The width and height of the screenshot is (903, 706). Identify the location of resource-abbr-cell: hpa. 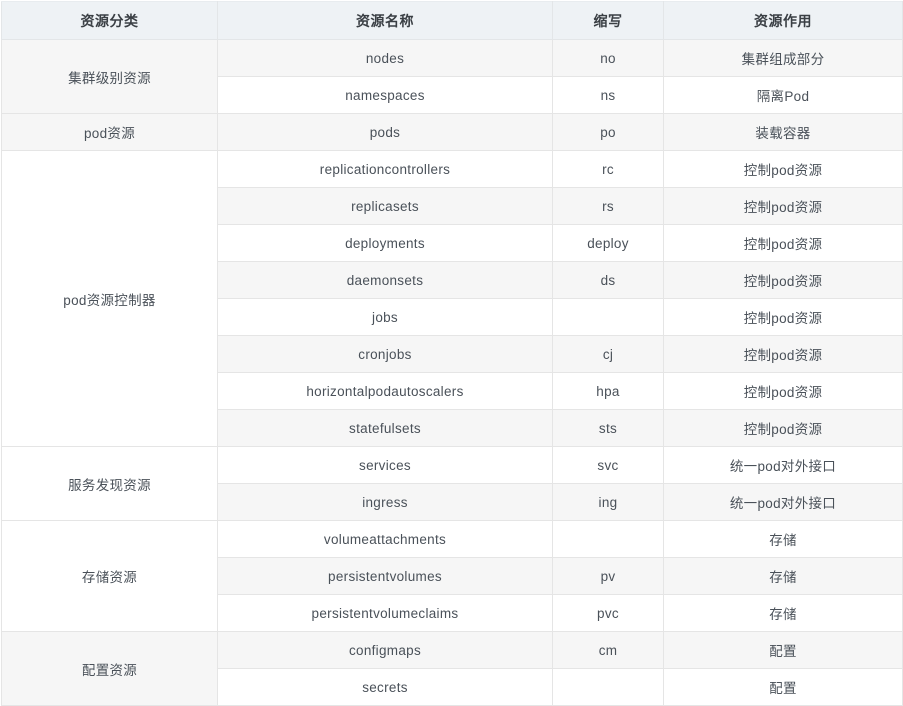
(608, 391).